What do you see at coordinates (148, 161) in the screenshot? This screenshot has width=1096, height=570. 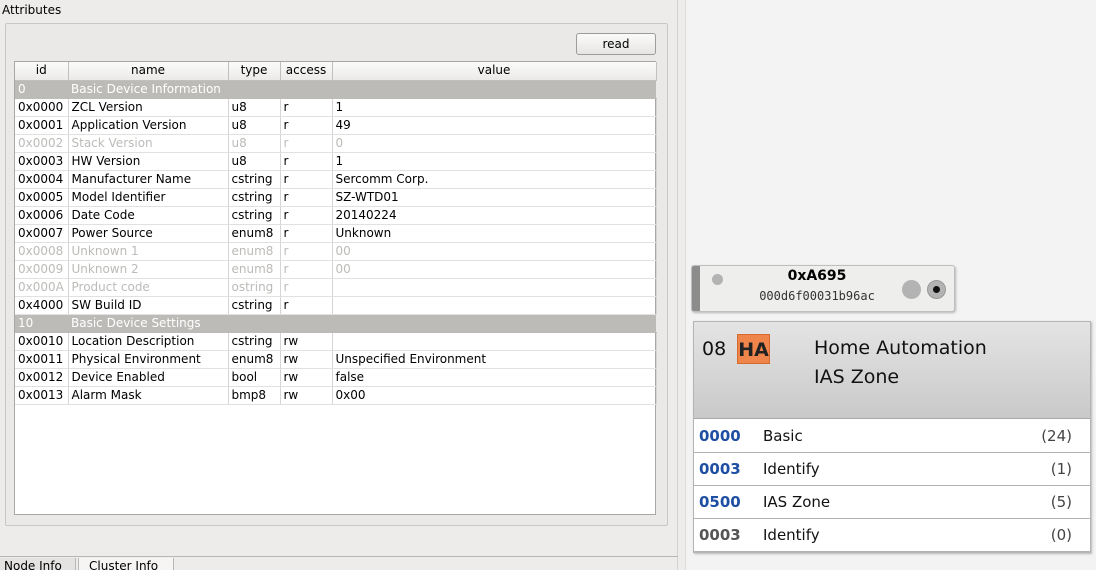 I see `attribute-name-cell: HW Version` at bounding box center [148, 161].